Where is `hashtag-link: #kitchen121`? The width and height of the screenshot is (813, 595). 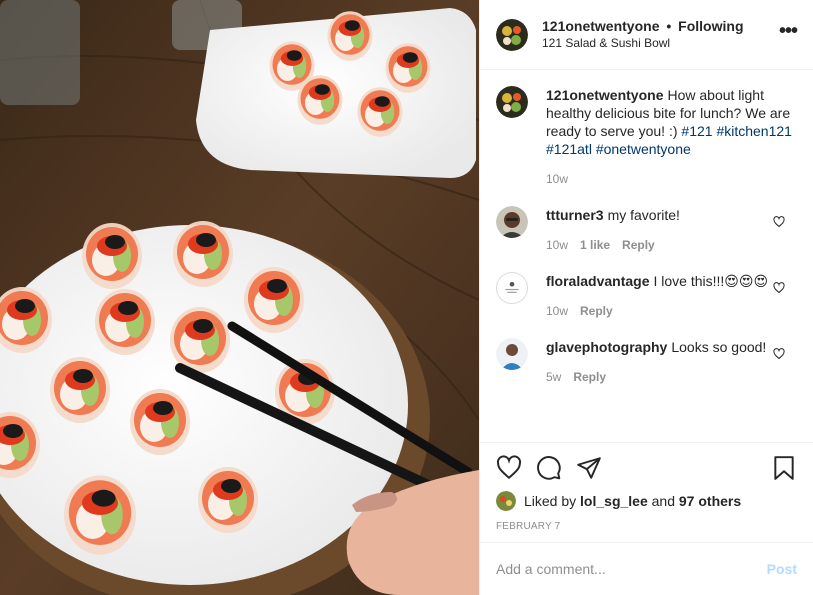 hashtag-link: #kitchen121 is located at coordinates (754, 131).